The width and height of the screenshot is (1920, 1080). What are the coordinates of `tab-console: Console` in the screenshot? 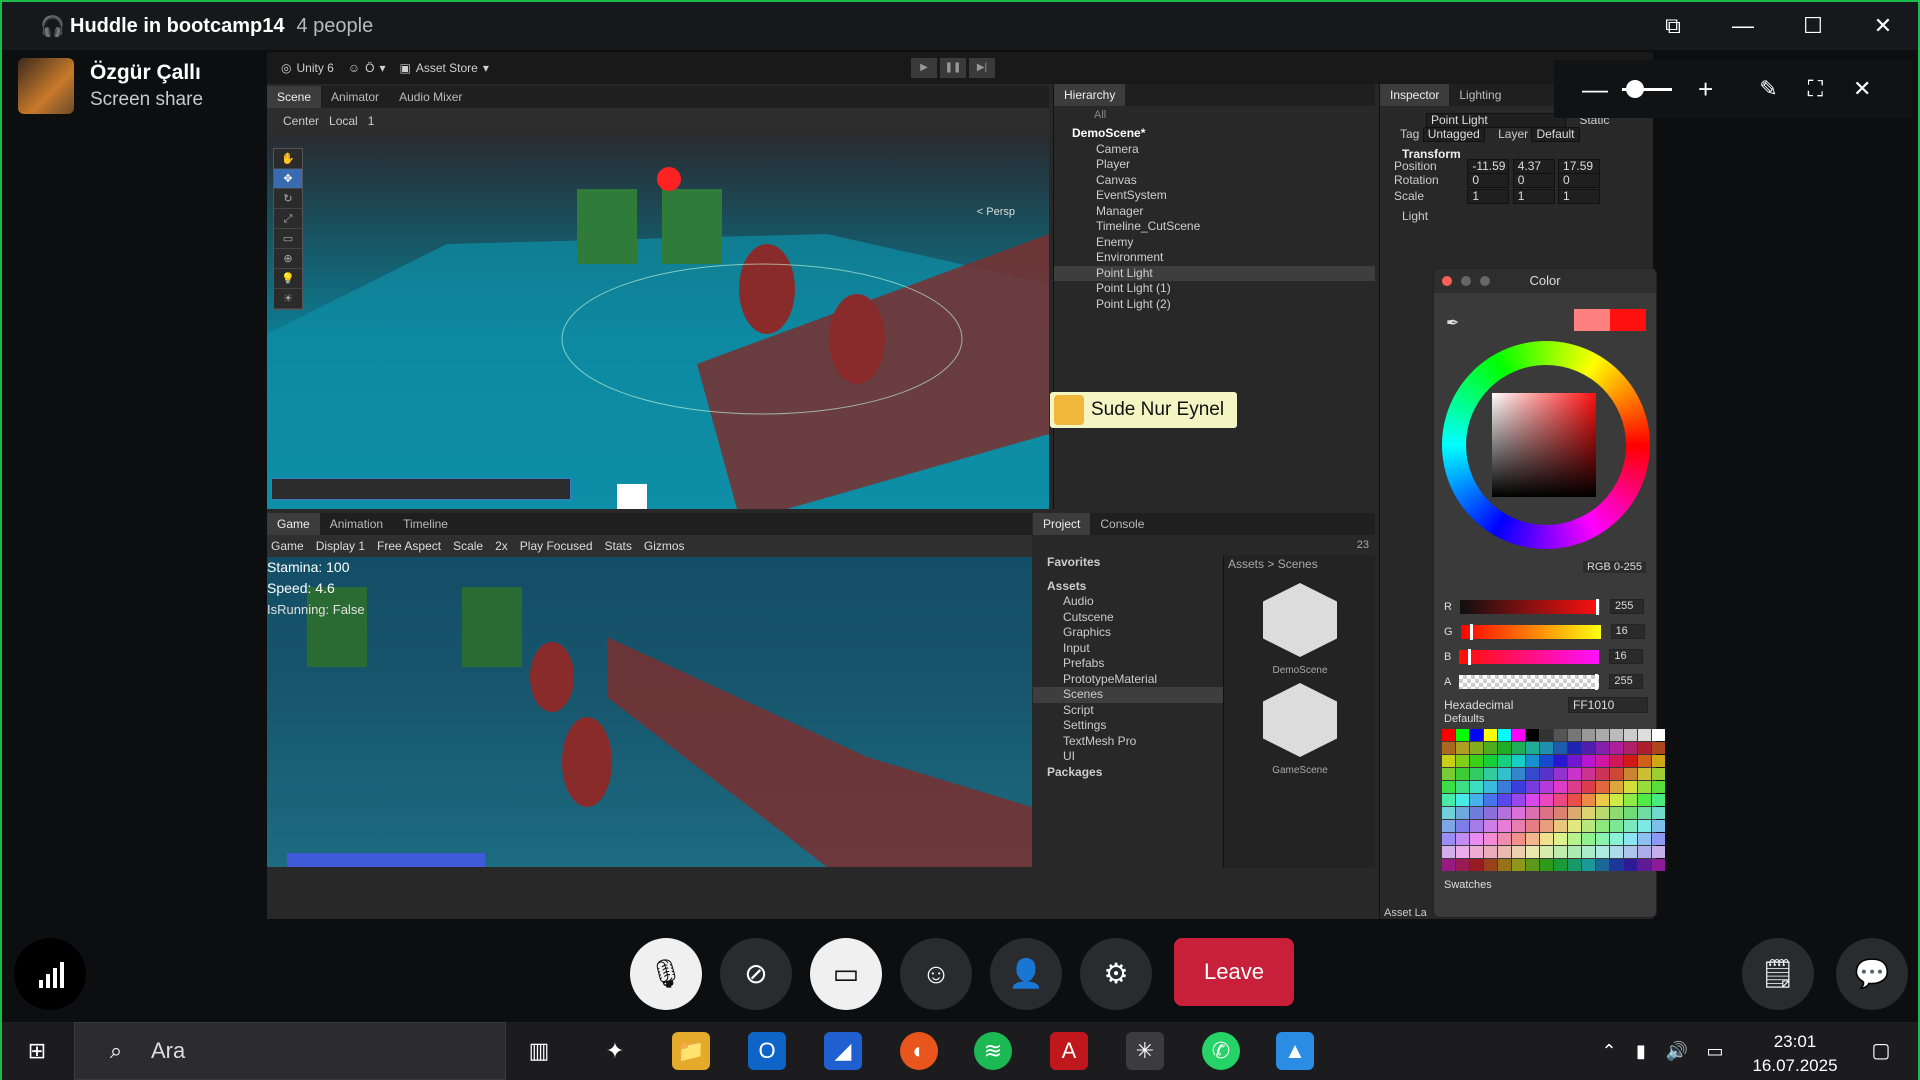 It's located at (1122, 524).